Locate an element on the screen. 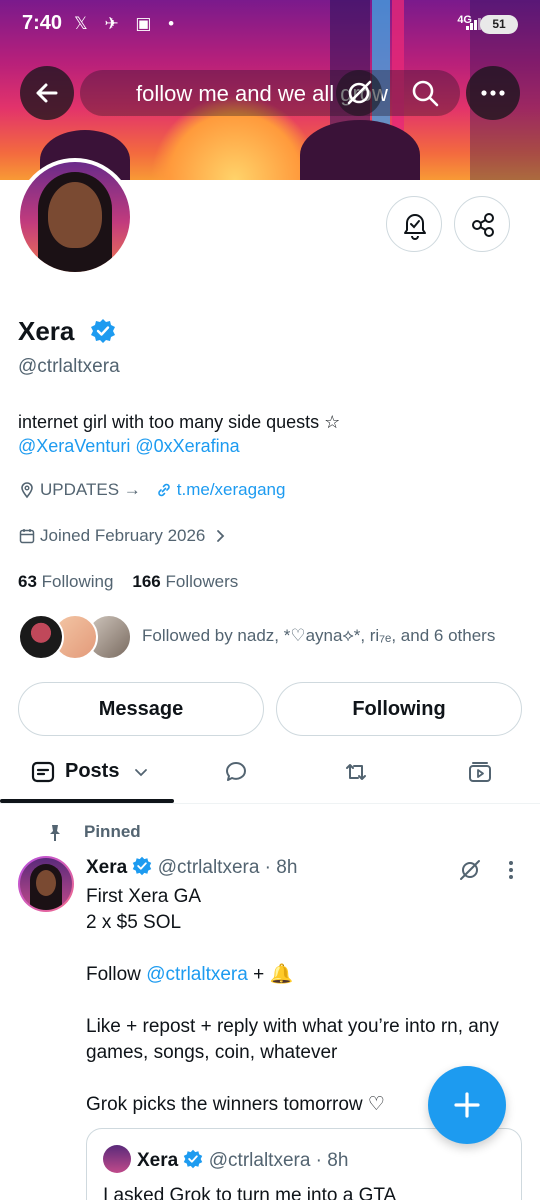  post-text-line: First Xera GA is located at coordinates (144, 896).